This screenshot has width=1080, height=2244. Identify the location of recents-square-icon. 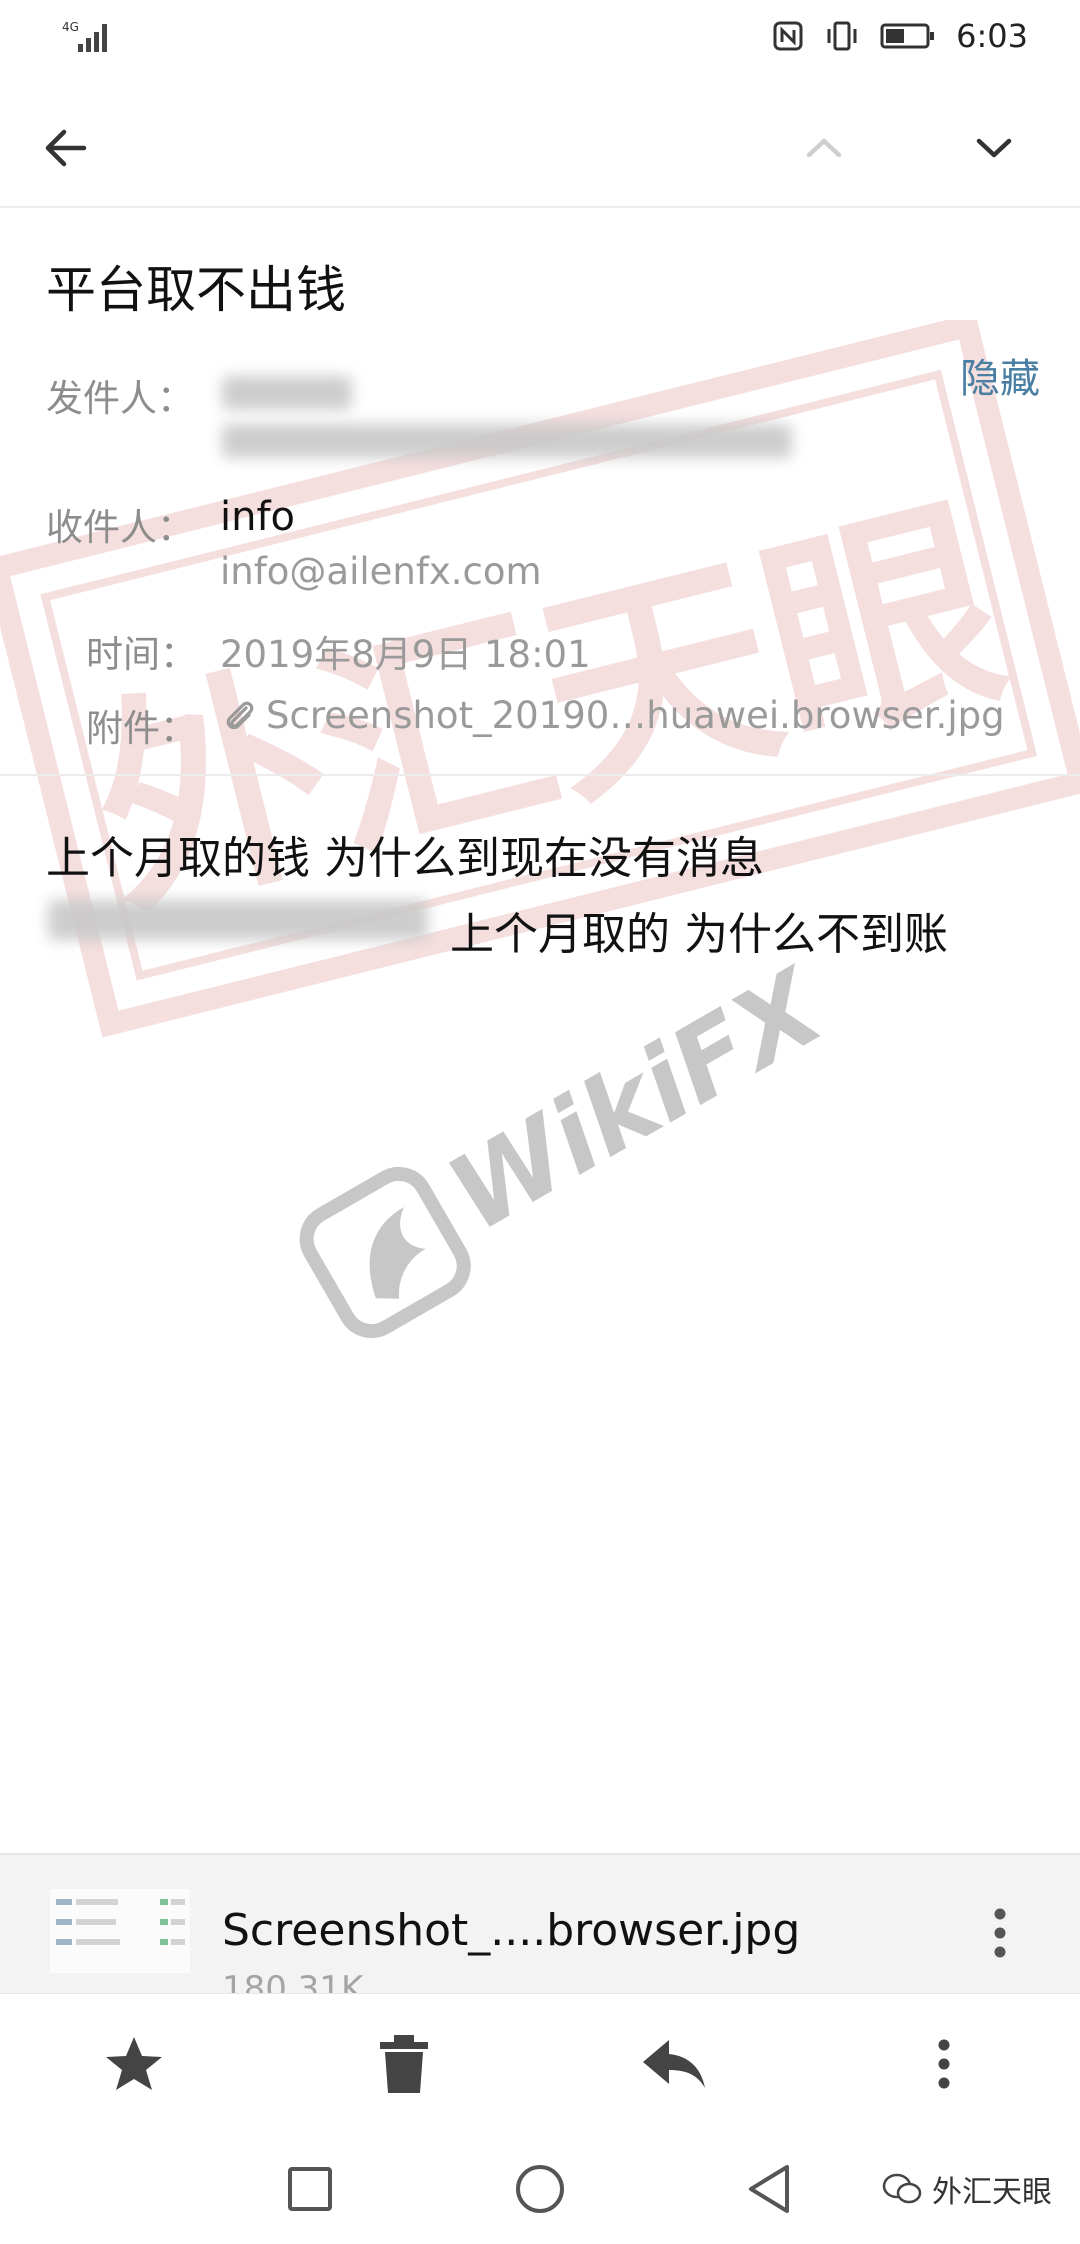
(310, 2189).